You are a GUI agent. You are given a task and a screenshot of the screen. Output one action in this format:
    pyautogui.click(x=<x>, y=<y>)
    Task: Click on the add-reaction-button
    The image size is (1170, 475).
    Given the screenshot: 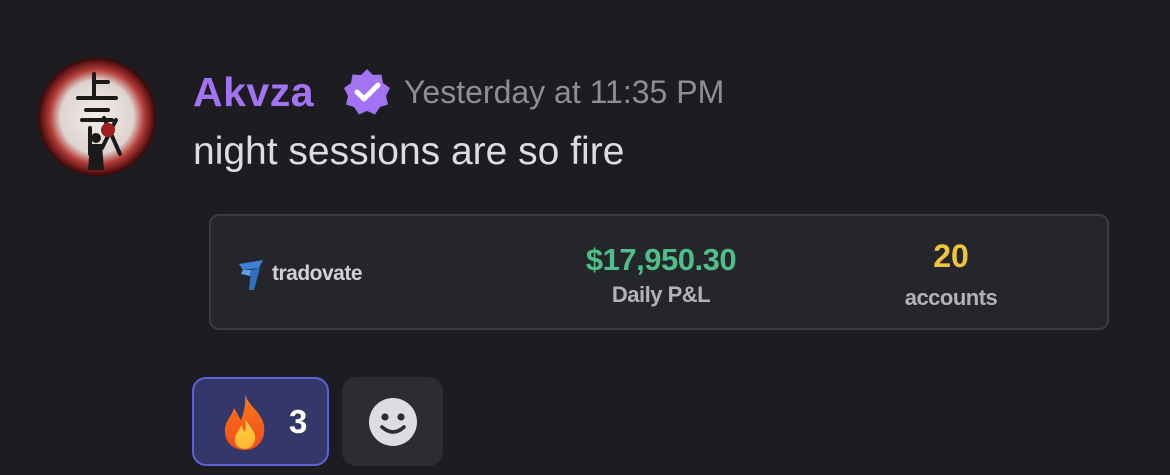 What is the action you would take?
    pyautogui.click(x=392, y=421)
    